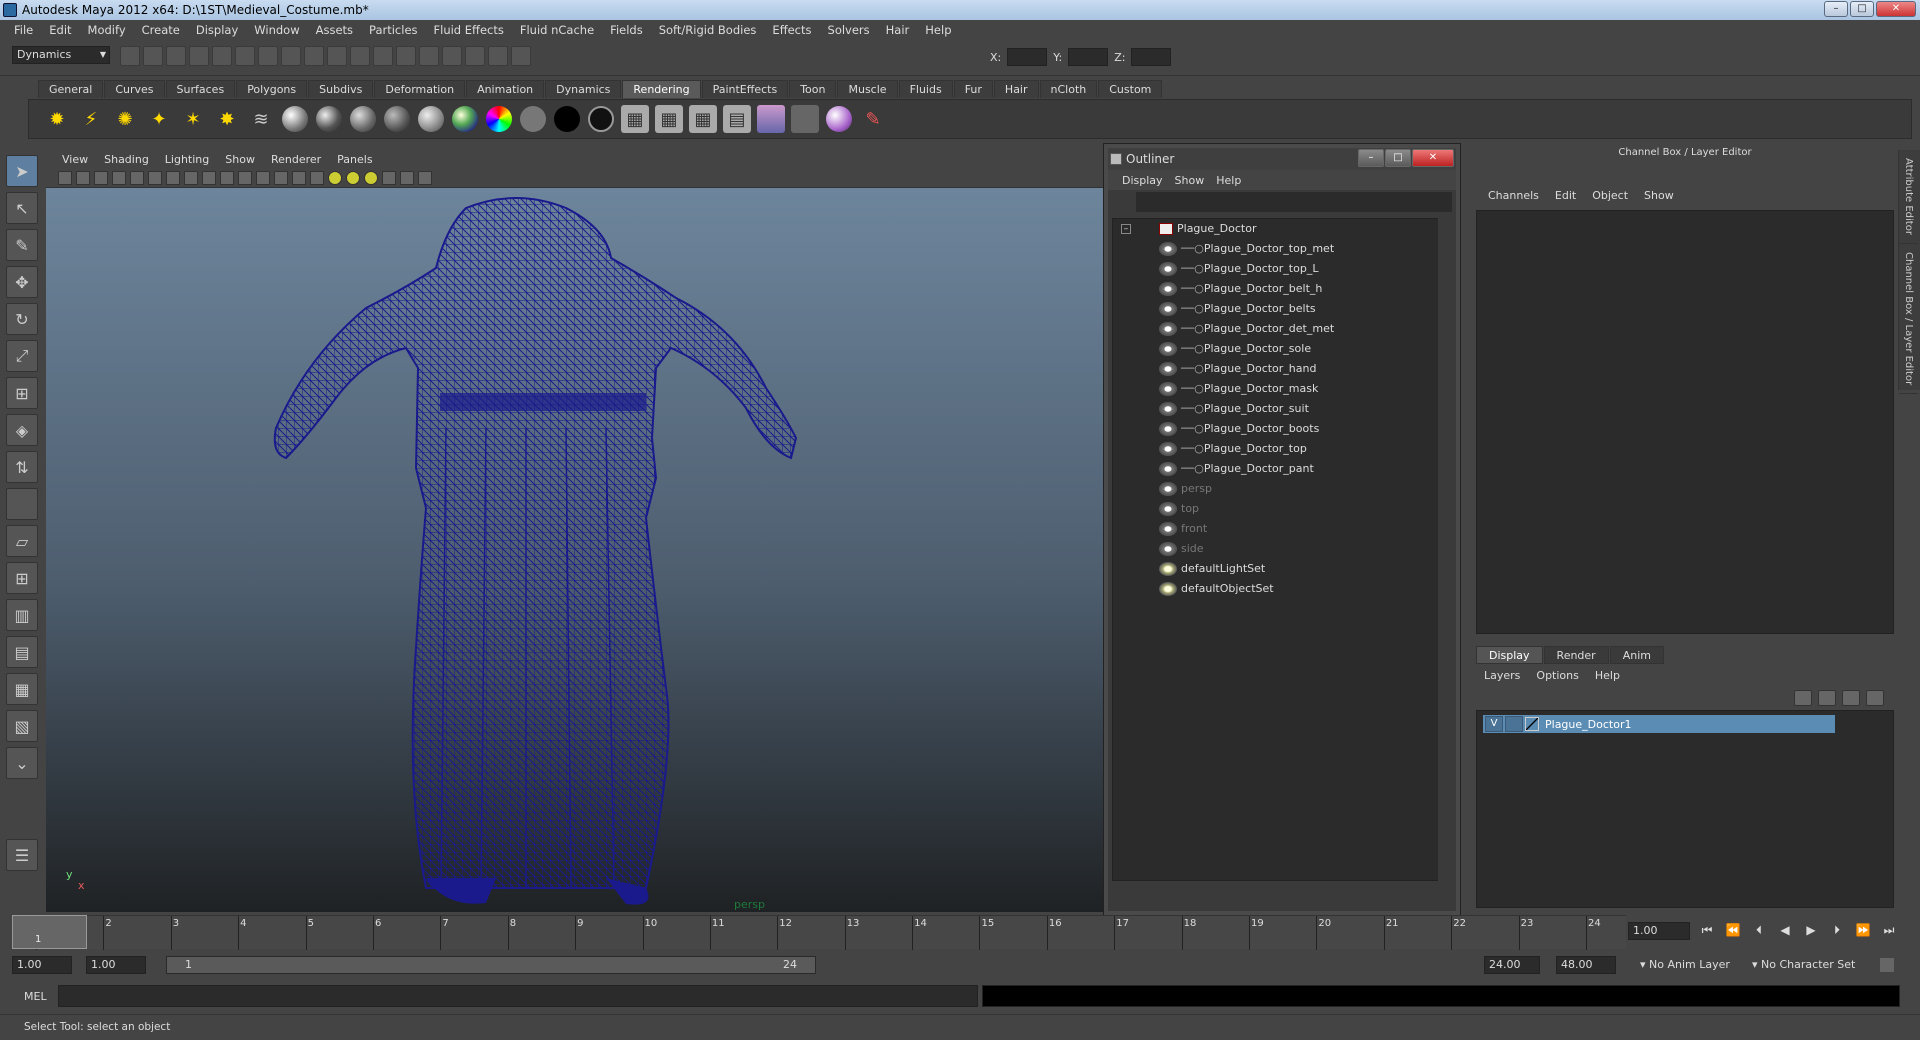 Image resolution: width=1920 pixels, height=1040 pixels. Describe the element at coordinates (22, 763) in the screenshot. I see `layout-expand-icon: ⌄` at that location.